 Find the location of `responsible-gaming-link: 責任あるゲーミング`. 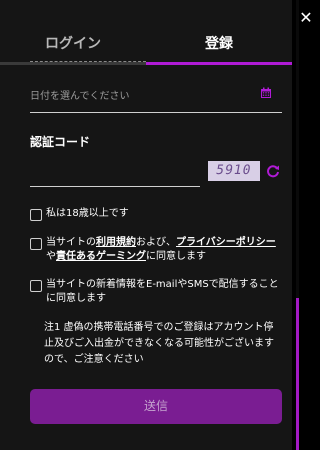

responsible-gaming-link: 責任あるゲーミング is located at coordinates (101, 256).